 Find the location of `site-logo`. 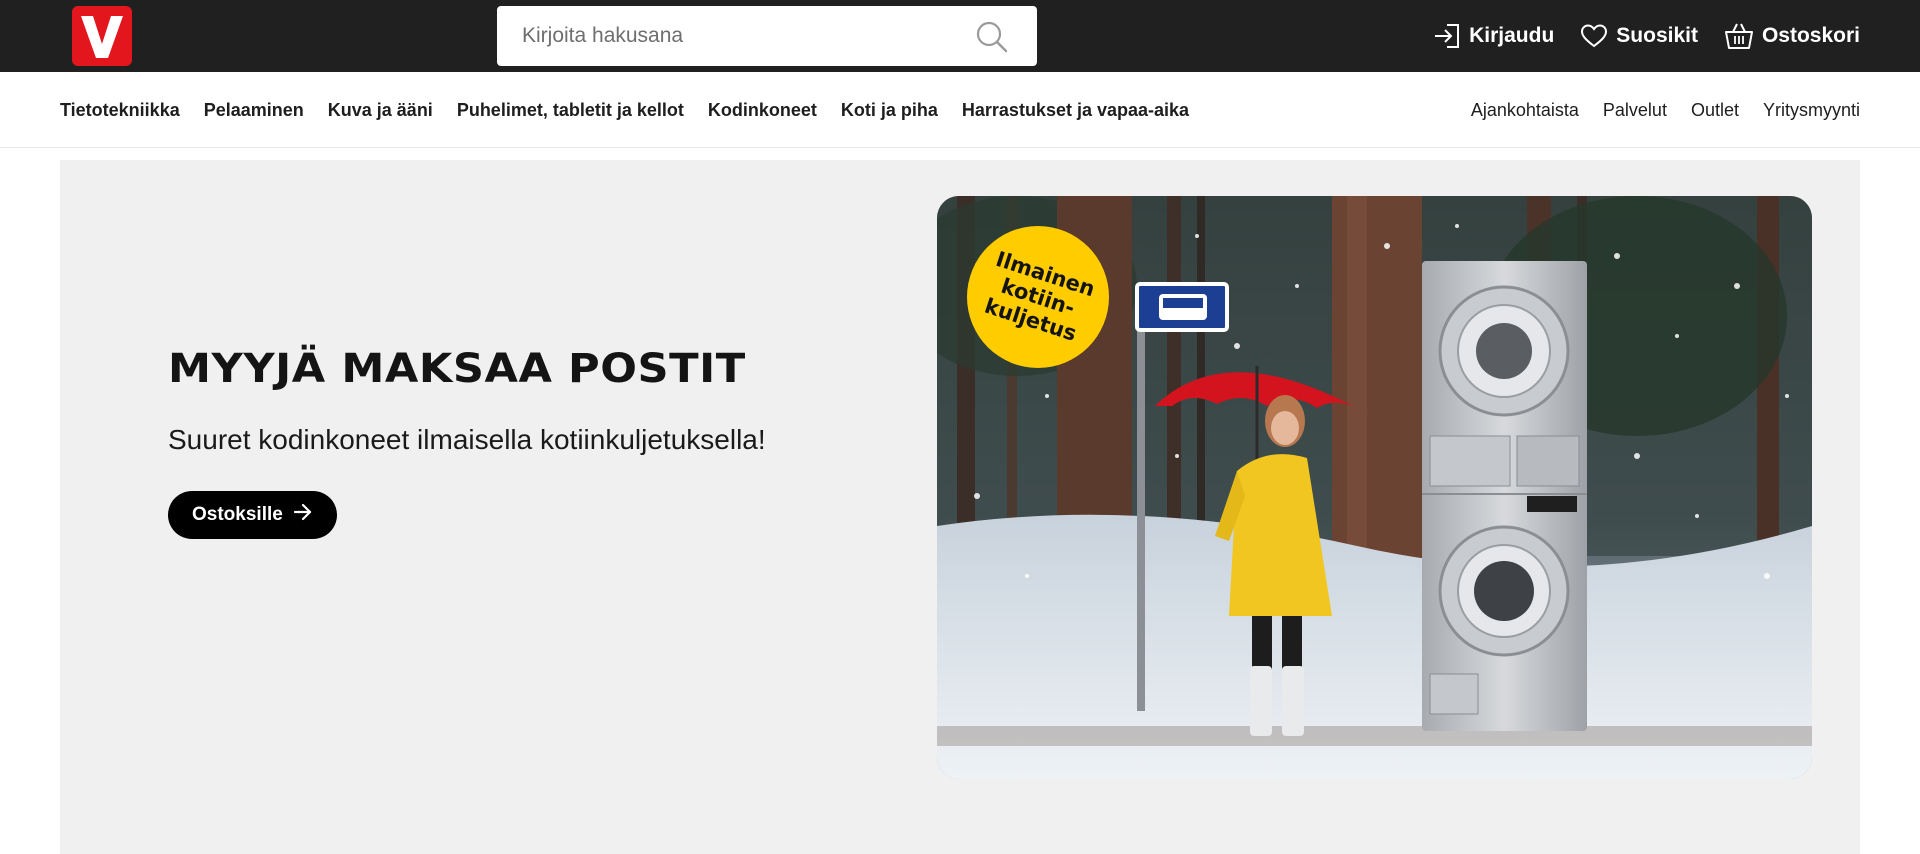

site-logo is located at coordinates (102, 36).